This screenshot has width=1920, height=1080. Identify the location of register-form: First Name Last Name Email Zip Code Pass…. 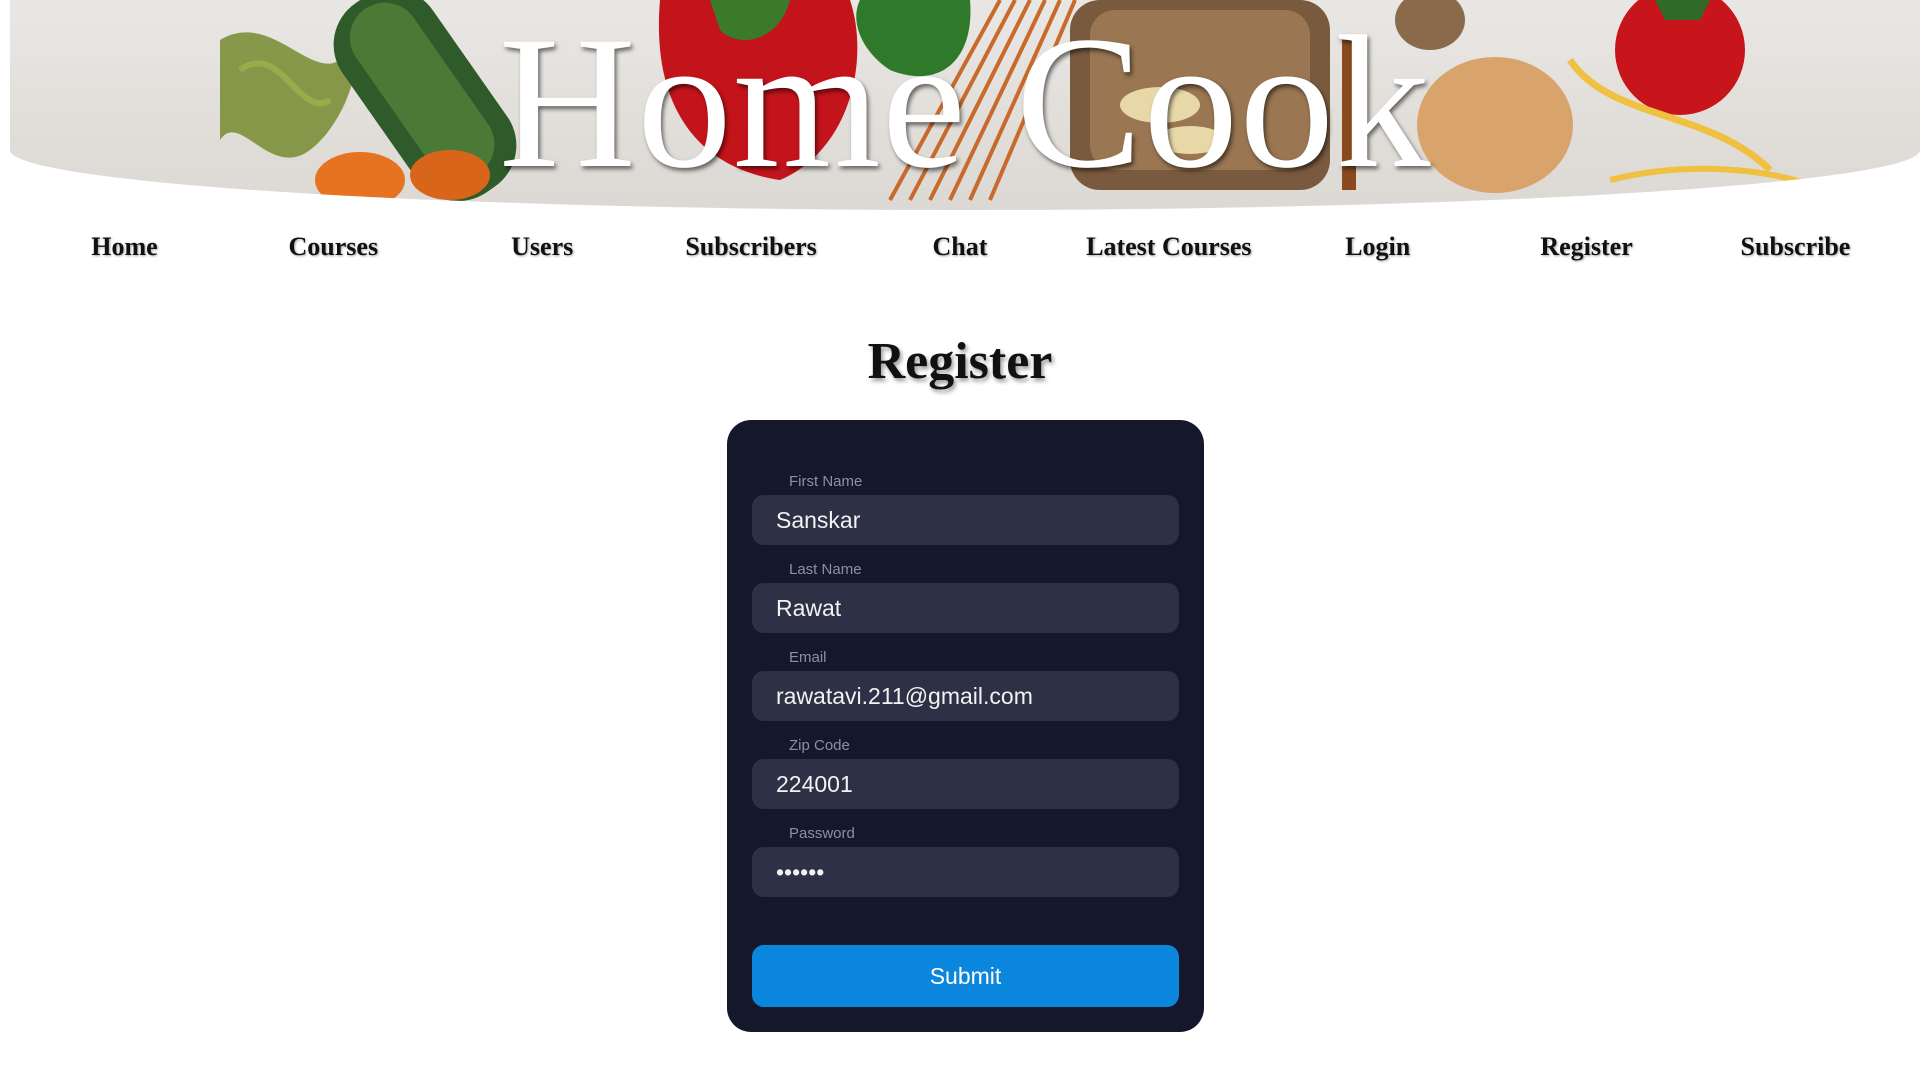
(965, 726).